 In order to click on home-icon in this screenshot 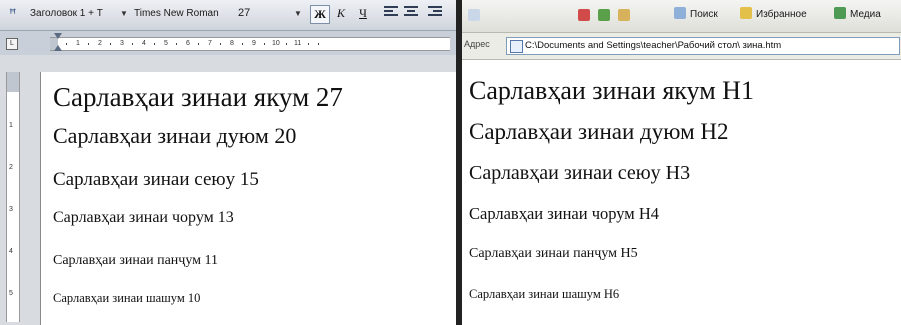, I will do `click(624, 15)`.